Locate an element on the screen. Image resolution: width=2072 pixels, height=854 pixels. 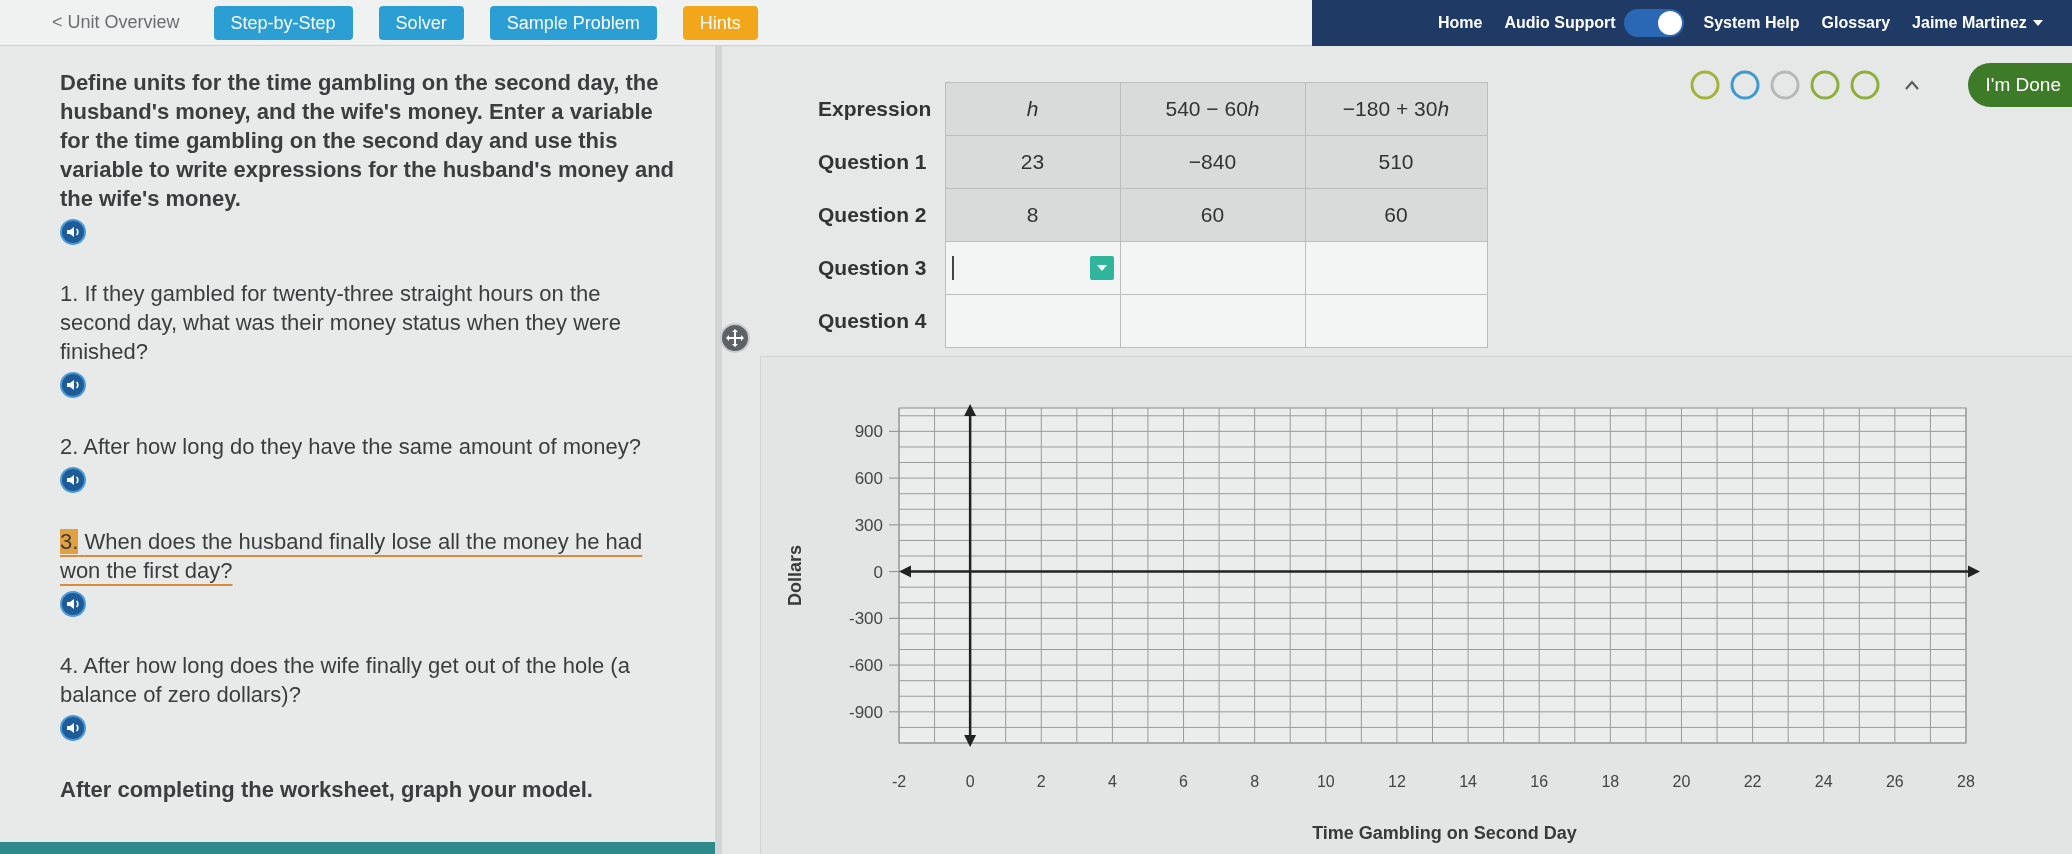
x-tick-label: 4 is located at coordinates (1112, 781).